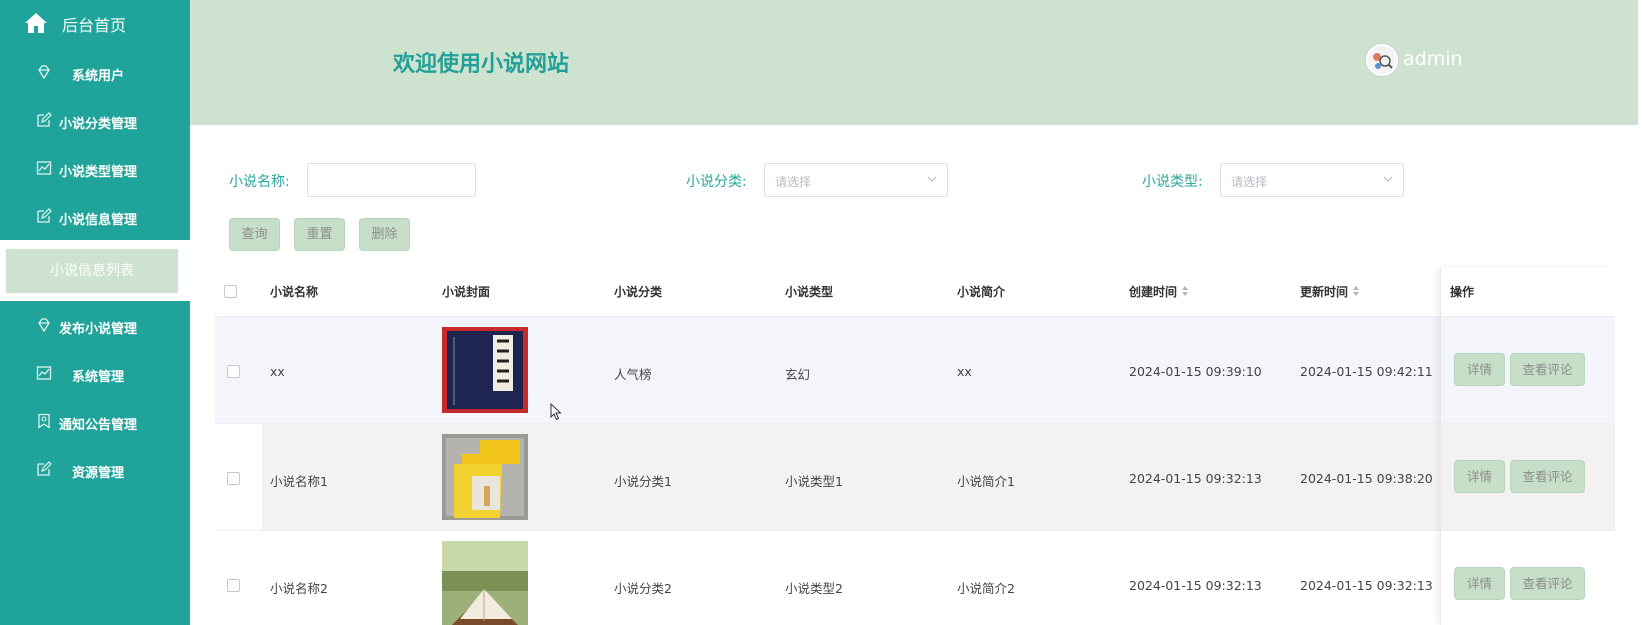 This screenshot has height=625, width=1643. Describe the element at coordinates (277, 371) in the screenshot. I see `row-name: xx` at that location.